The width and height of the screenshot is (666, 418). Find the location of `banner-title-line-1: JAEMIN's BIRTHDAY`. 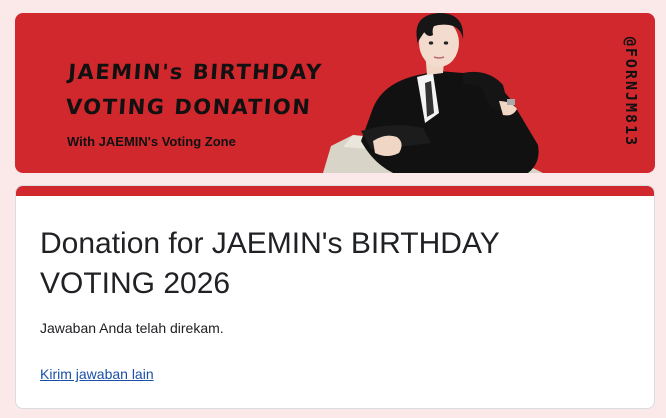

banner-title-line-1: JAEMIN's BIRTHDAY is located at coordinates (195, 72).